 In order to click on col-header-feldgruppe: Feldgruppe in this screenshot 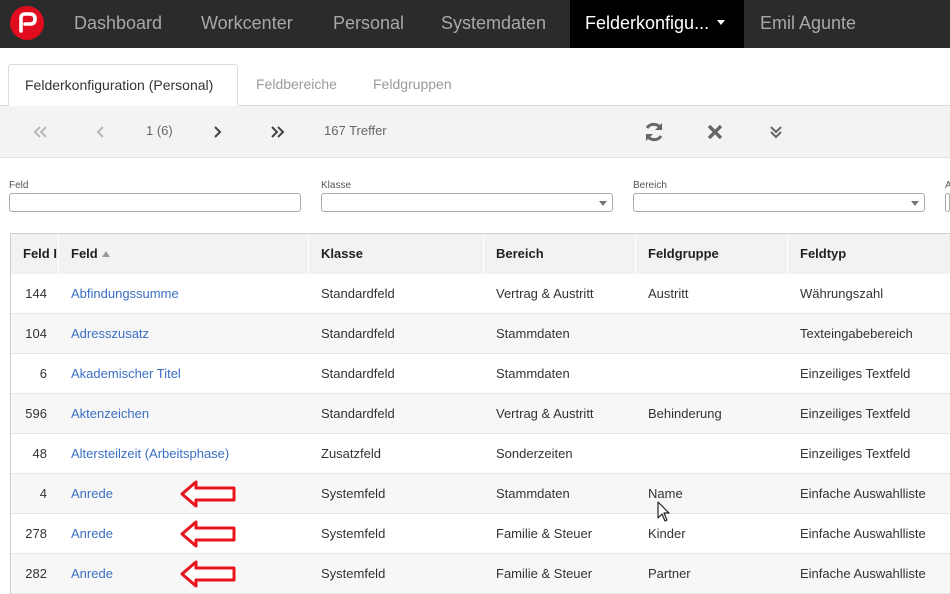, I will do `click(712, 254)`.